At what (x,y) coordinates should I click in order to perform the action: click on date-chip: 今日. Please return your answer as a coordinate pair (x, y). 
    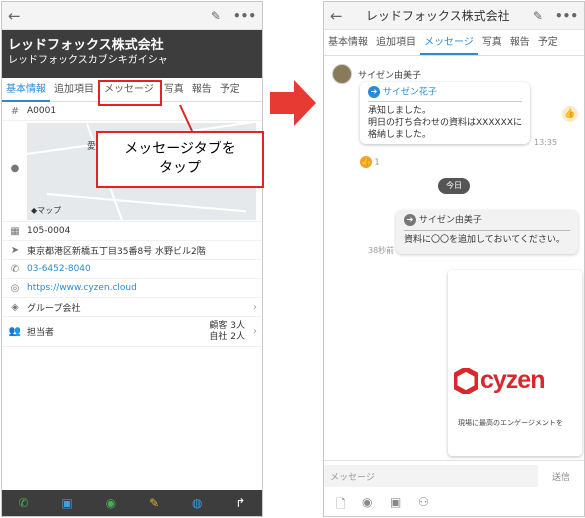
    Looking at the image, I should click on (454, 186).